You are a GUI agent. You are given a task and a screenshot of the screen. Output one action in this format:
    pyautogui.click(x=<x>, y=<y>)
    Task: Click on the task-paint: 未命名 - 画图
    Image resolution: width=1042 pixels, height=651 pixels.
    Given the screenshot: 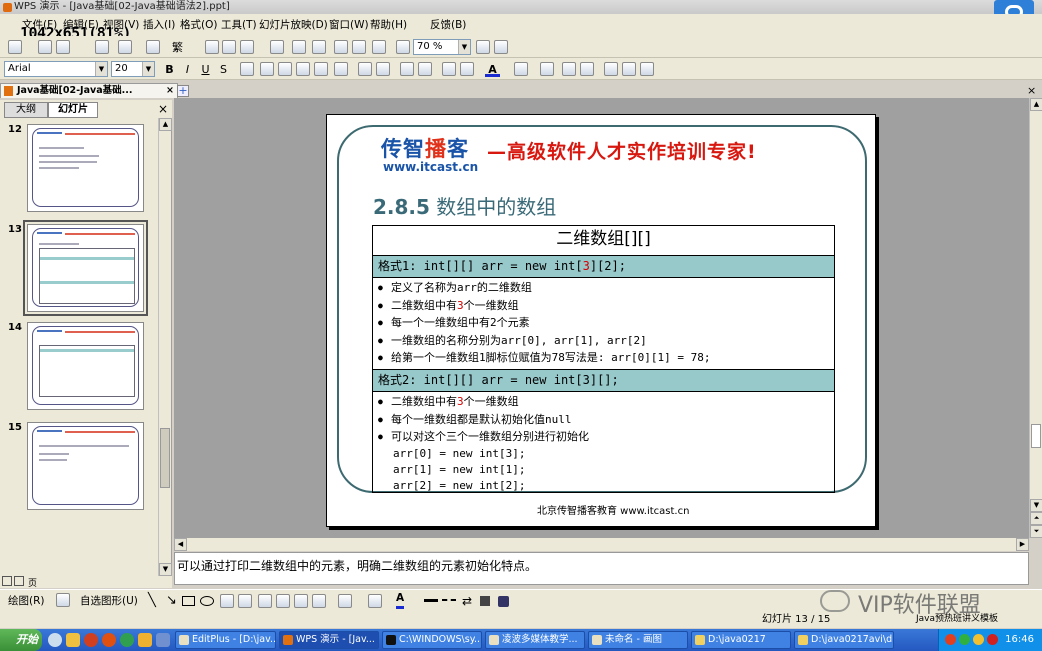 What is the action you would take?
    pyautogui.click(x=638, y=640)
    